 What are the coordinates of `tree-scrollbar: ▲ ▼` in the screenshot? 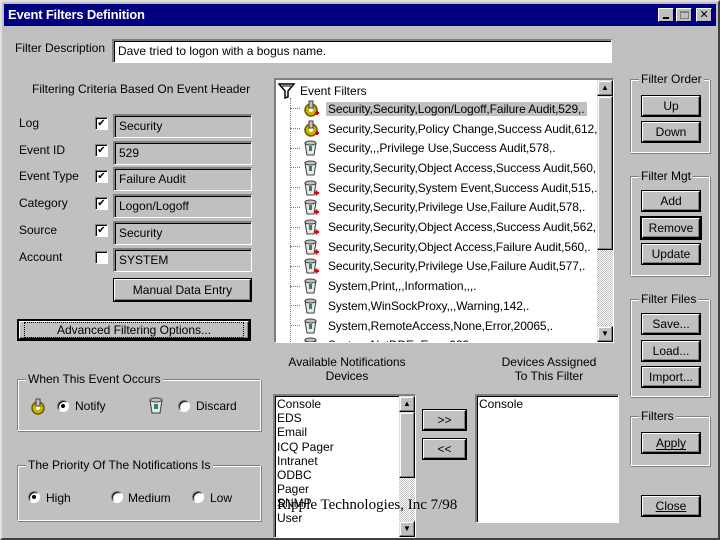 It's located at (605, 211).